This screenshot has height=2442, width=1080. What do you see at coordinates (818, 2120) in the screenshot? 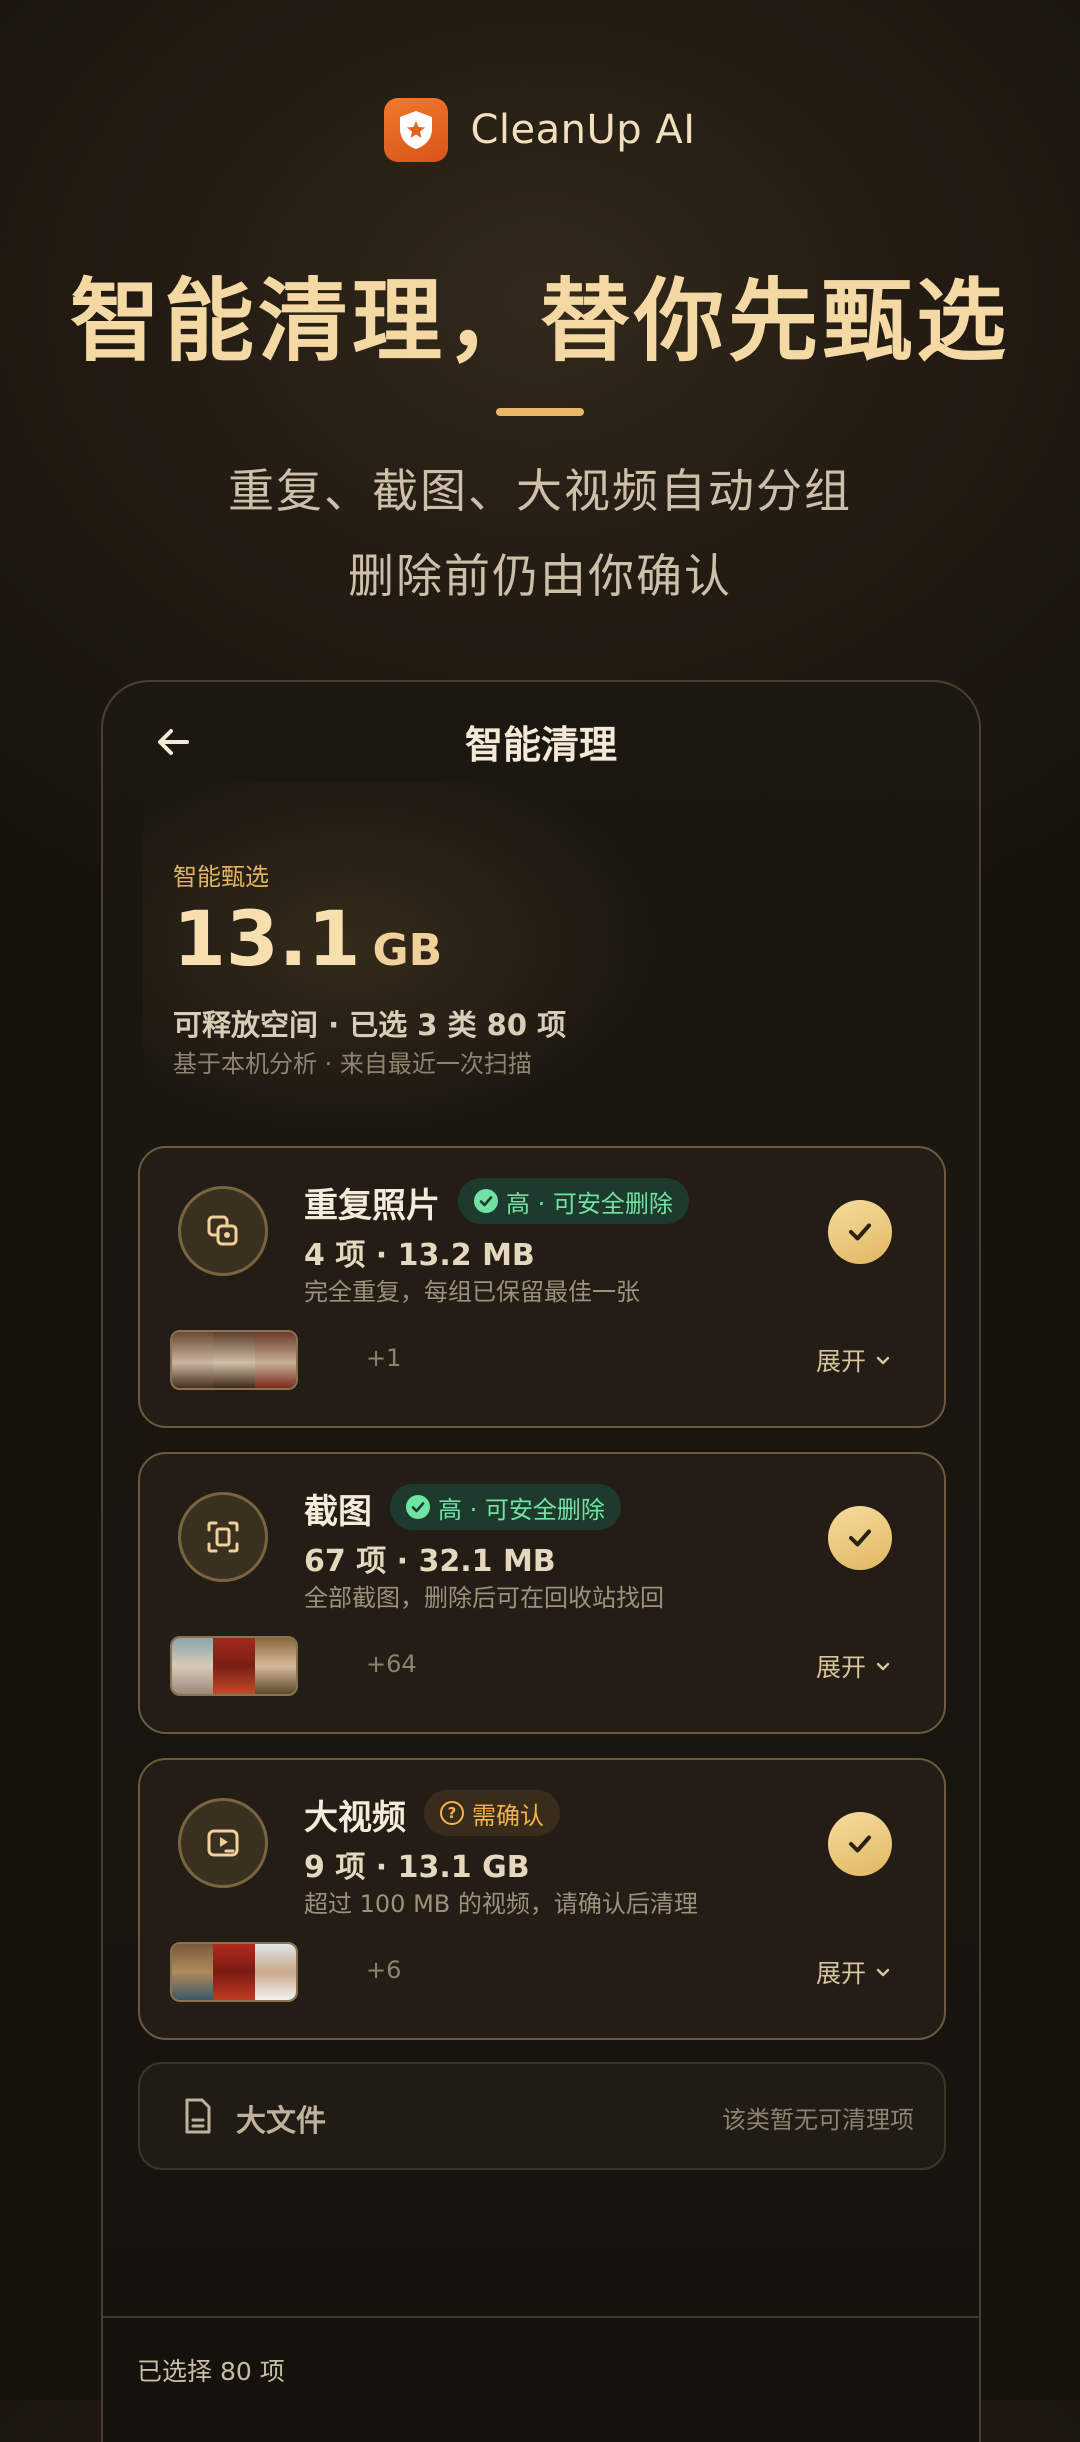
I see `empty-note: 该类暂无可清理项` at bounding box center [818, 2120].